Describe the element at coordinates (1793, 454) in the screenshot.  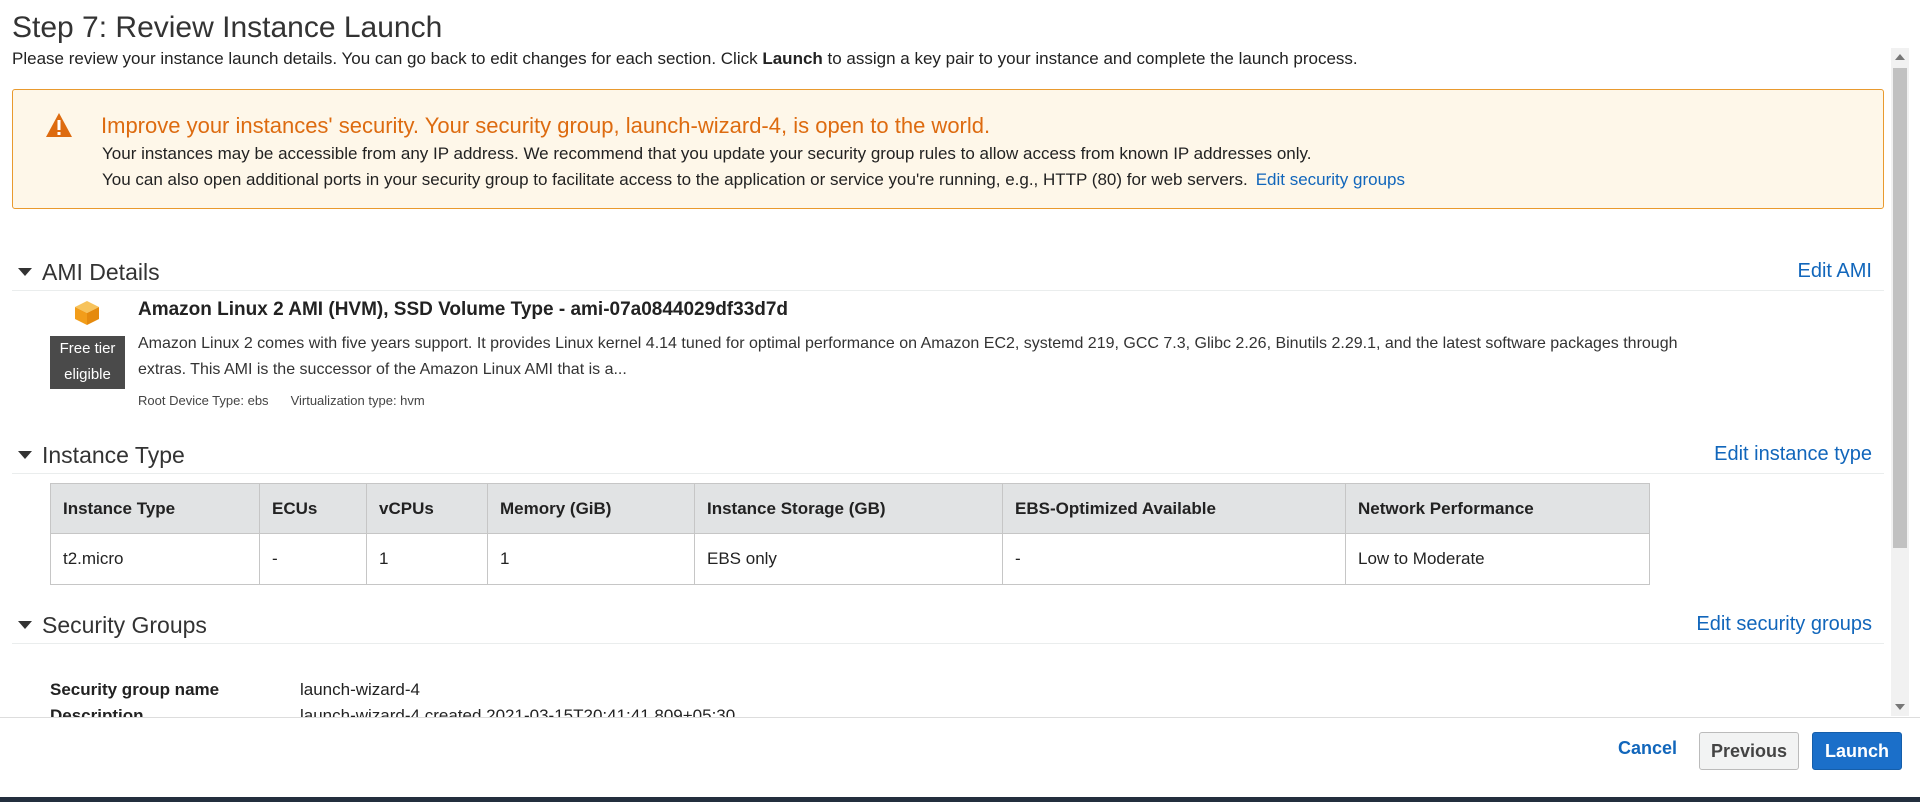
I see `edit-instance-type-link: Edit instance type` at that location.